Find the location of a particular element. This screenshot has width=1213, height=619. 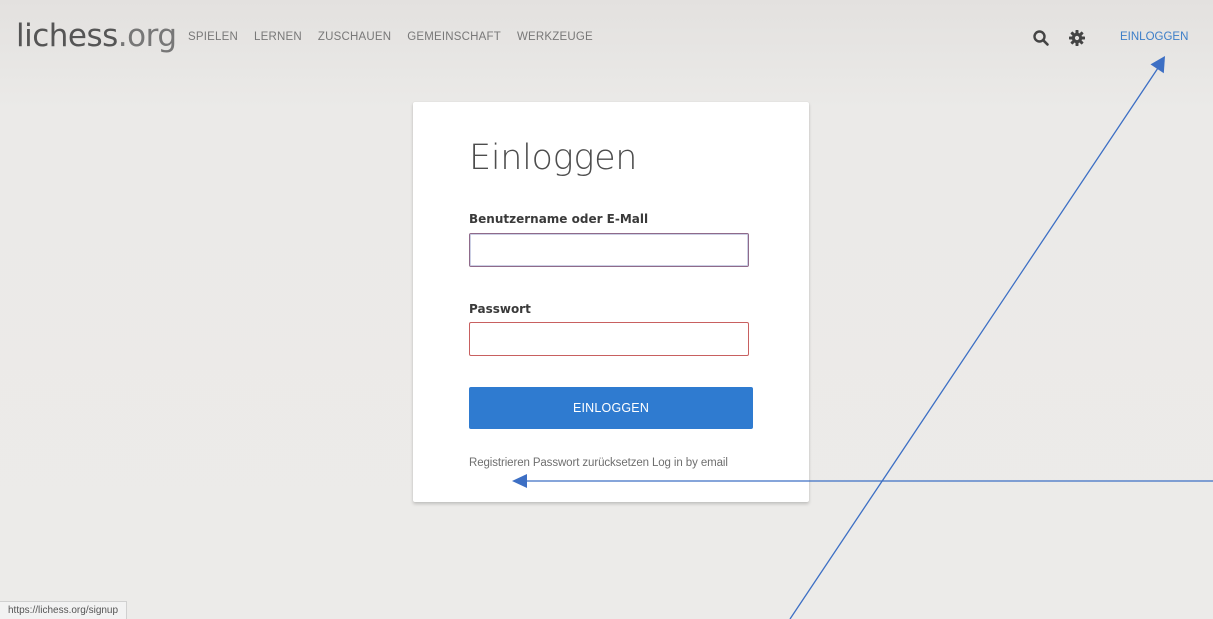

logo-main: lichess is located at coordinates (67, 36).